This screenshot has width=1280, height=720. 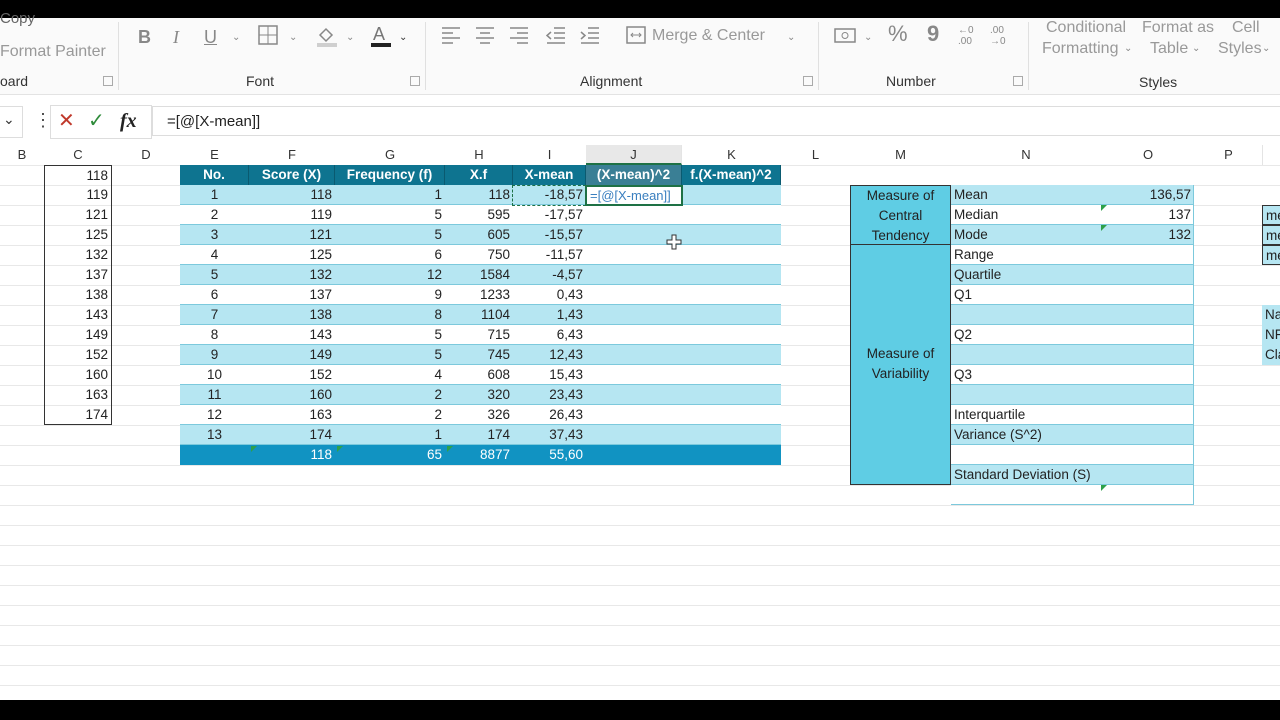 What do you see at coordinates (390, 295) in the screenshot?
I see `table-cell: 9` at bounding box center [390, 295].